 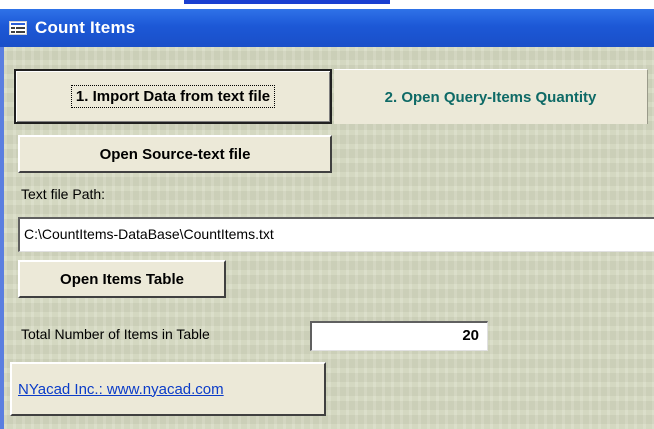 What do you see at coordinates (18, 28) in the screenshot?
I see `form-icon` at bounding box center [18, 28].